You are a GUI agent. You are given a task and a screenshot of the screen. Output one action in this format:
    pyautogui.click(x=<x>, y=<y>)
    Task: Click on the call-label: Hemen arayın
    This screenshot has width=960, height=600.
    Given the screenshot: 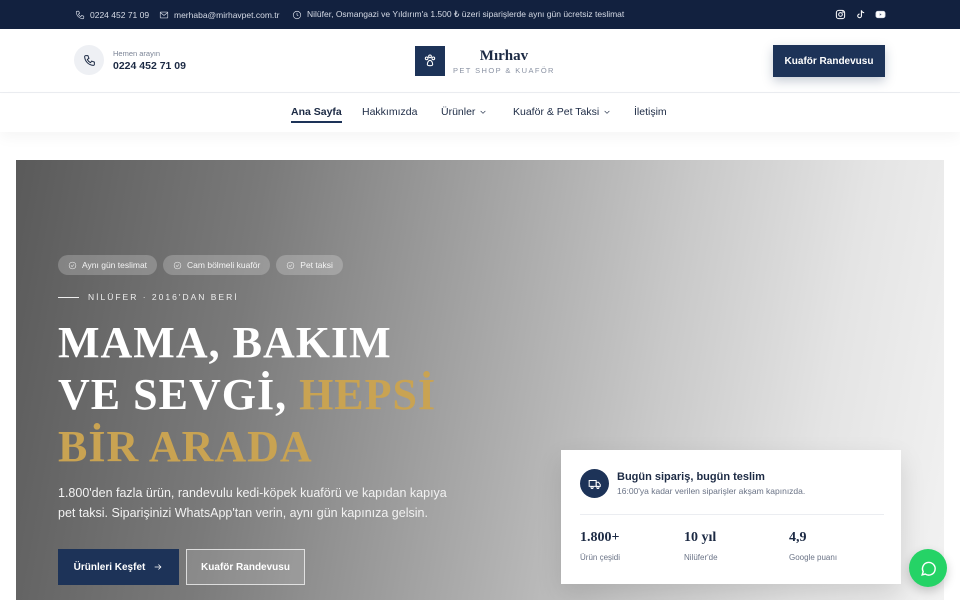 What is the action you would take?
    pyautogui.click(x=137, y=53)
    